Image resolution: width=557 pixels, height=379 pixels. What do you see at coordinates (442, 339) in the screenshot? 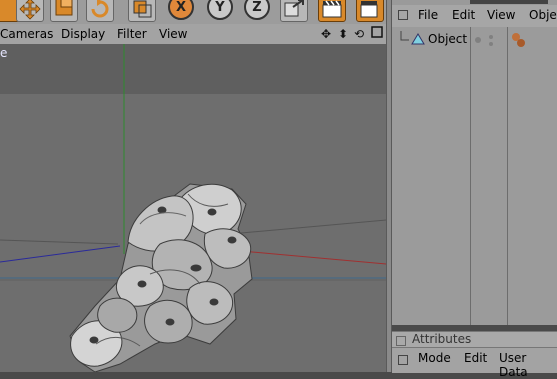
I see `attributes-title: Attributes` at bounding box center [442, 339].